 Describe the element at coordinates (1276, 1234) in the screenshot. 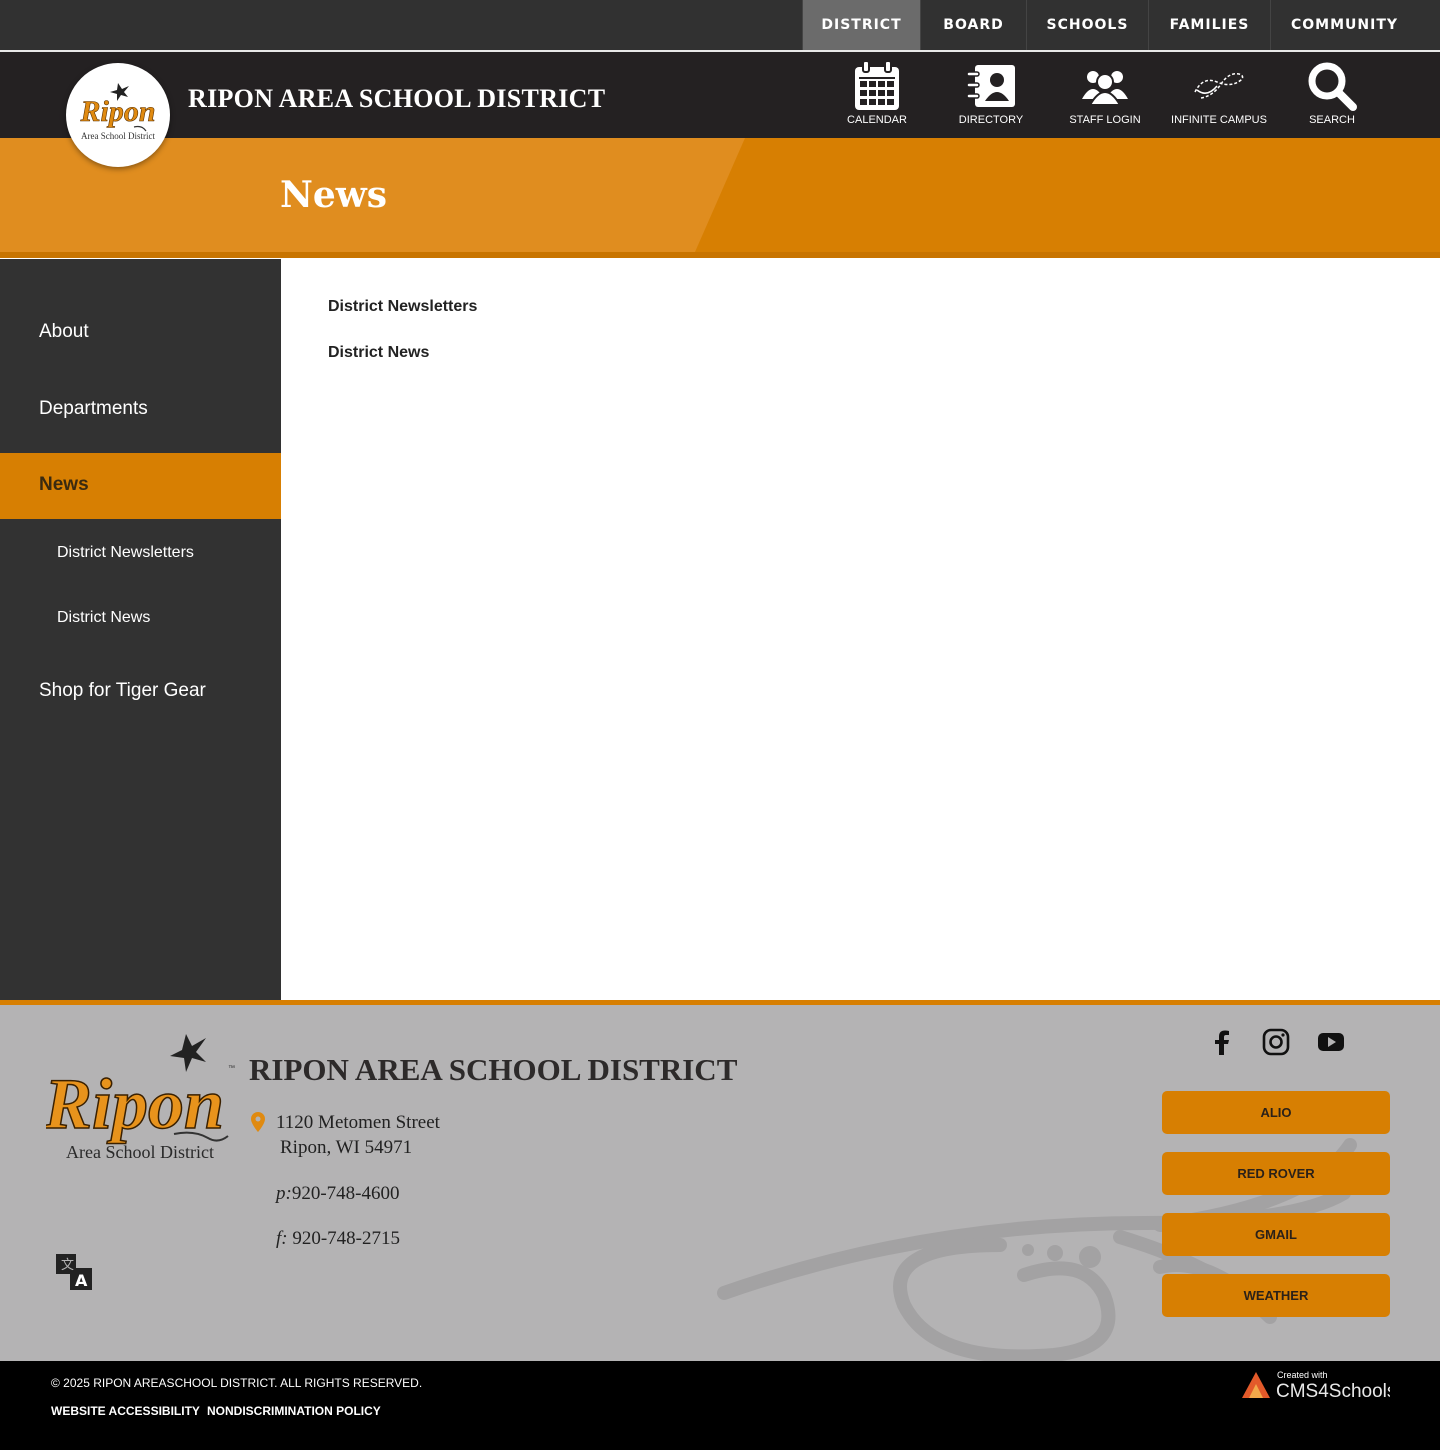

I see `gmail-button: GMAIL` at that location.